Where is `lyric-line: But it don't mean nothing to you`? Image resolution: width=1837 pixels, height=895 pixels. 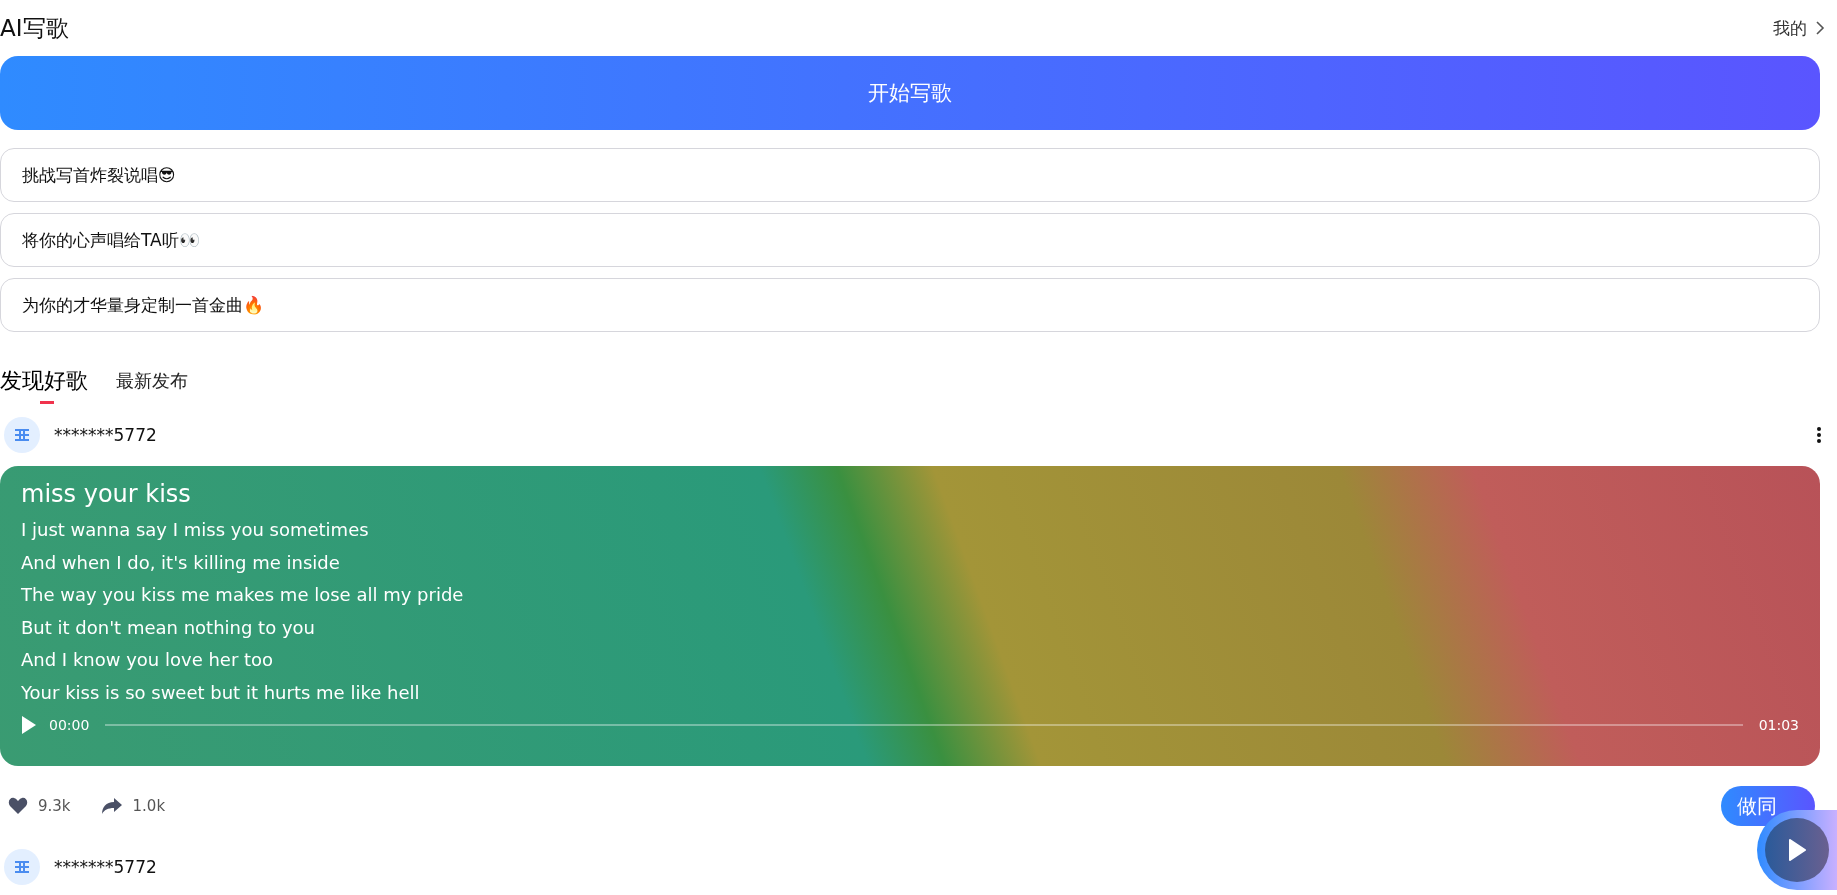
lyric-line: But it don't mean nothing to you is located at coordinates (168, 627).